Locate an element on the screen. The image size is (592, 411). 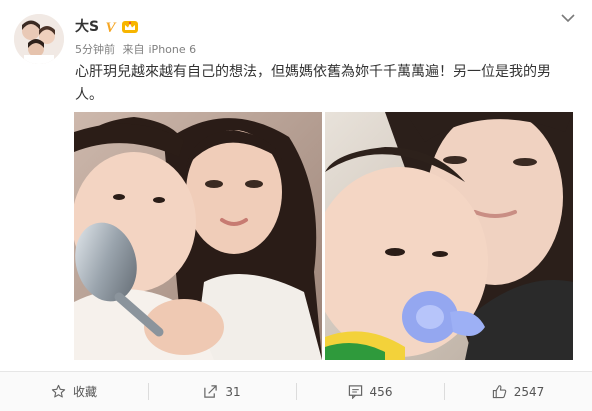
post-meta: 5分钟前 来自 iPhone 6 is located at coordinates (137, 49).